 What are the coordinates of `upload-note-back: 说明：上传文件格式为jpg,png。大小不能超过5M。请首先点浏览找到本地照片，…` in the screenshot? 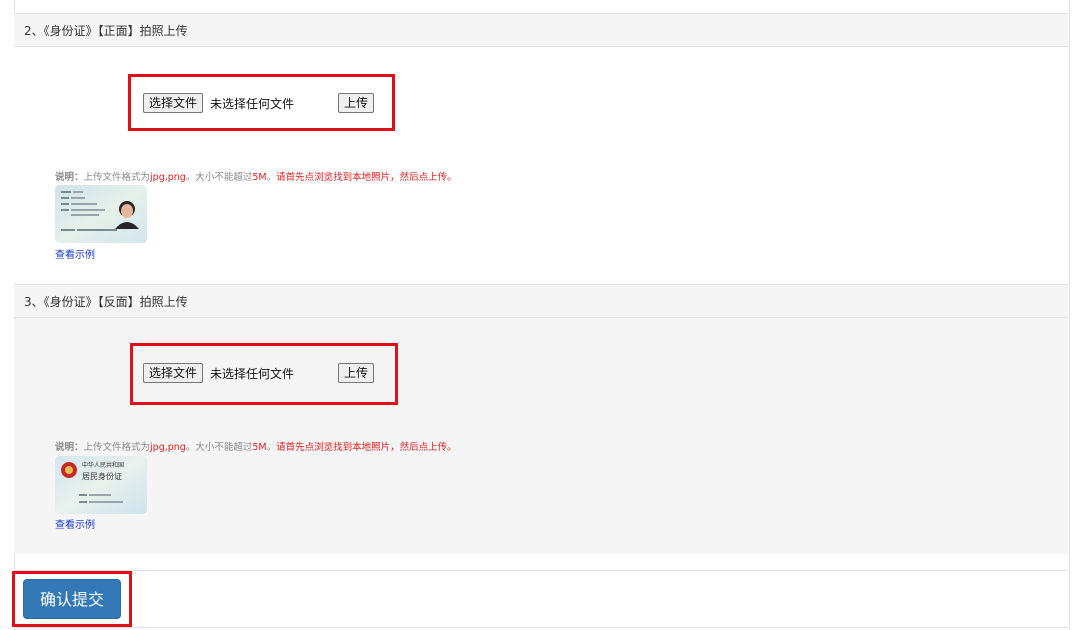 It's located at (256, 447).